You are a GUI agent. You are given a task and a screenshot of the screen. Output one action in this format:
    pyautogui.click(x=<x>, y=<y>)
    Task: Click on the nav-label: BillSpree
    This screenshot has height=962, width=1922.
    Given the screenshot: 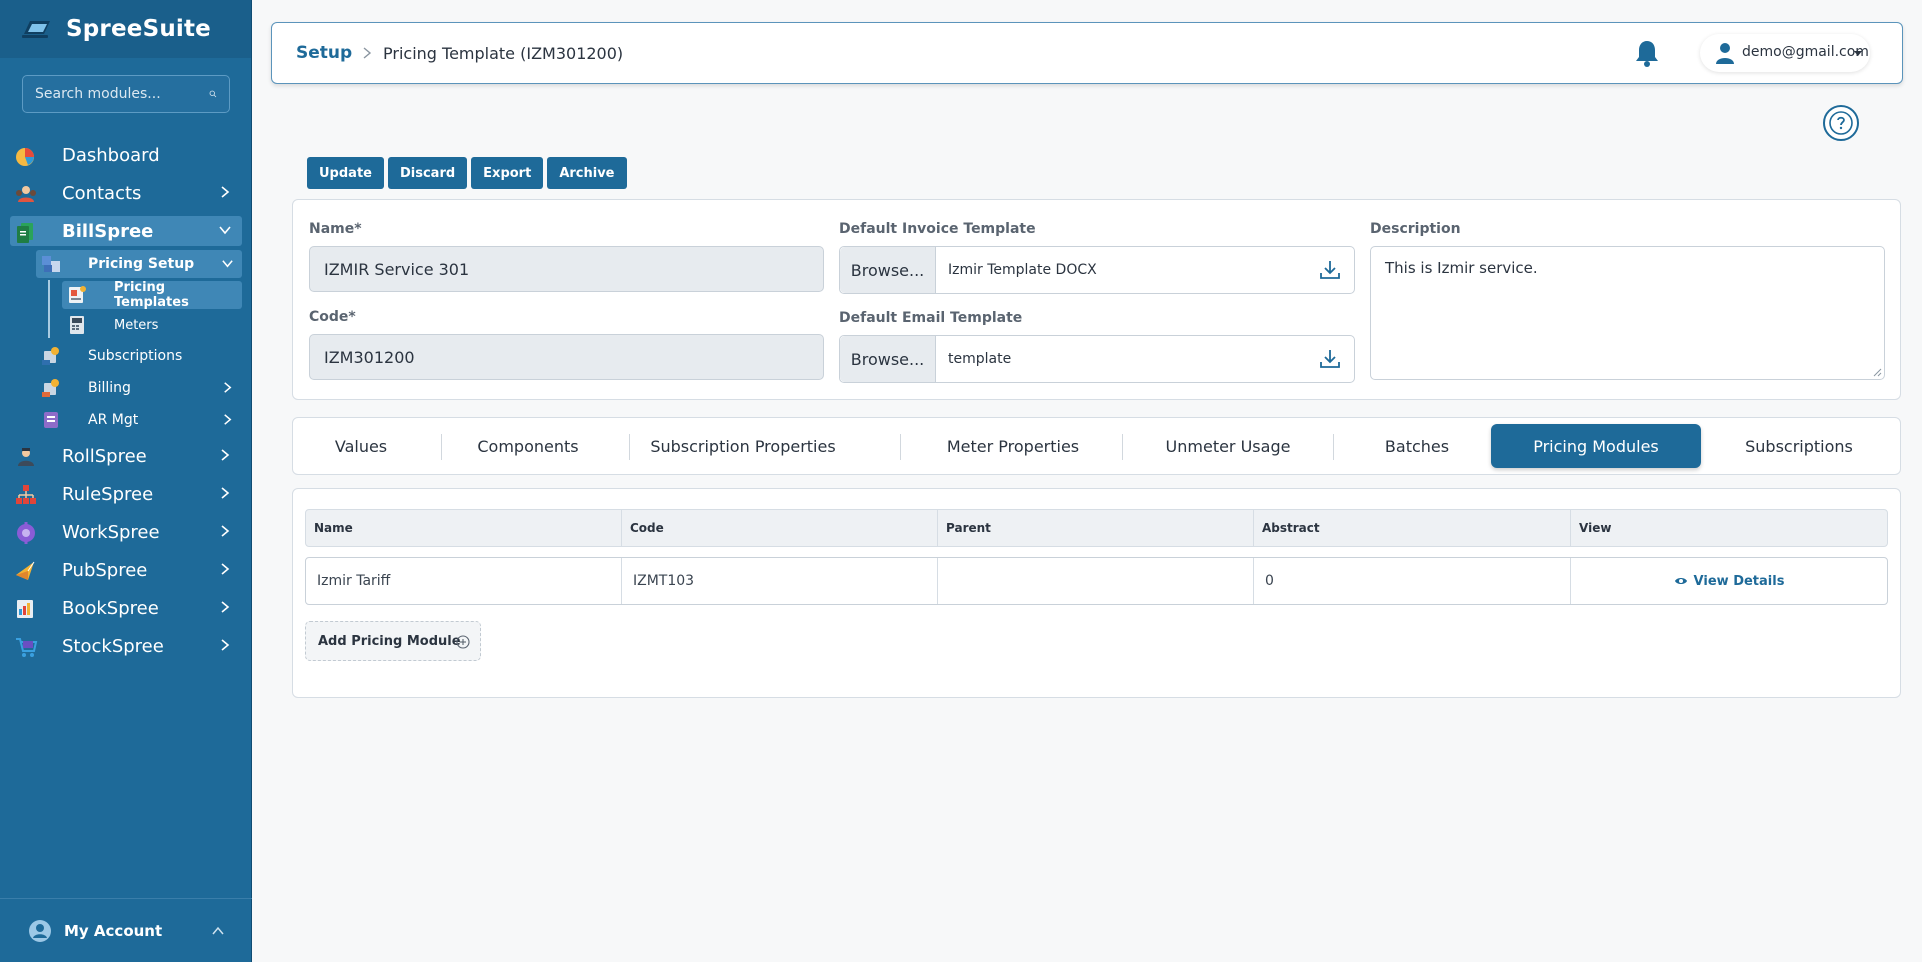 What is the action you would take?
    pyautogui.click(x=108, y=231)
    